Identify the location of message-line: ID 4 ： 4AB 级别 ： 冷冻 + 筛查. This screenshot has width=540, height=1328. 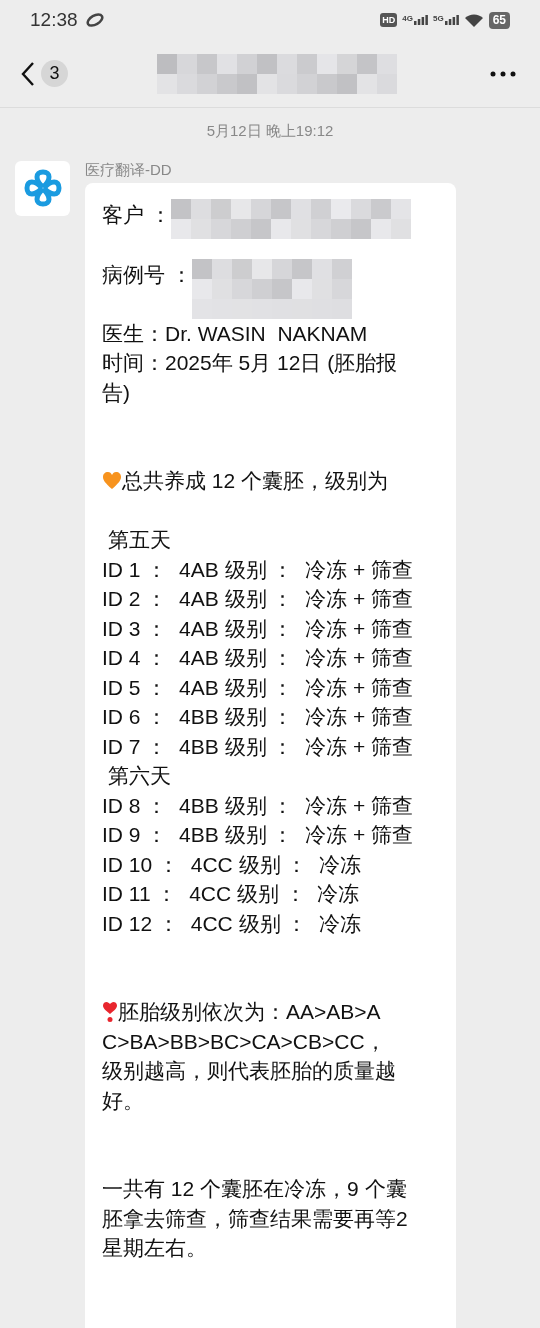
(257, 658).